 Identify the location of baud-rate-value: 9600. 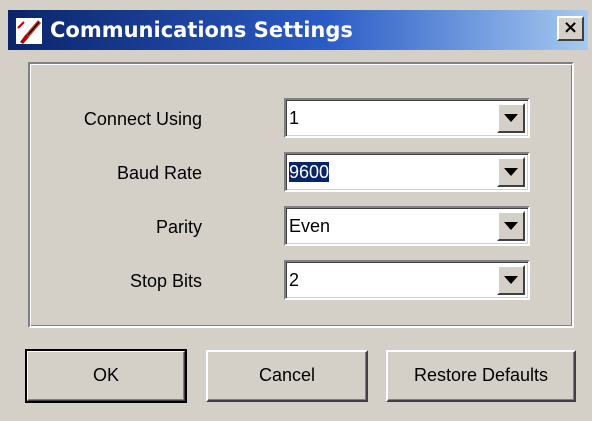
(309, 172).